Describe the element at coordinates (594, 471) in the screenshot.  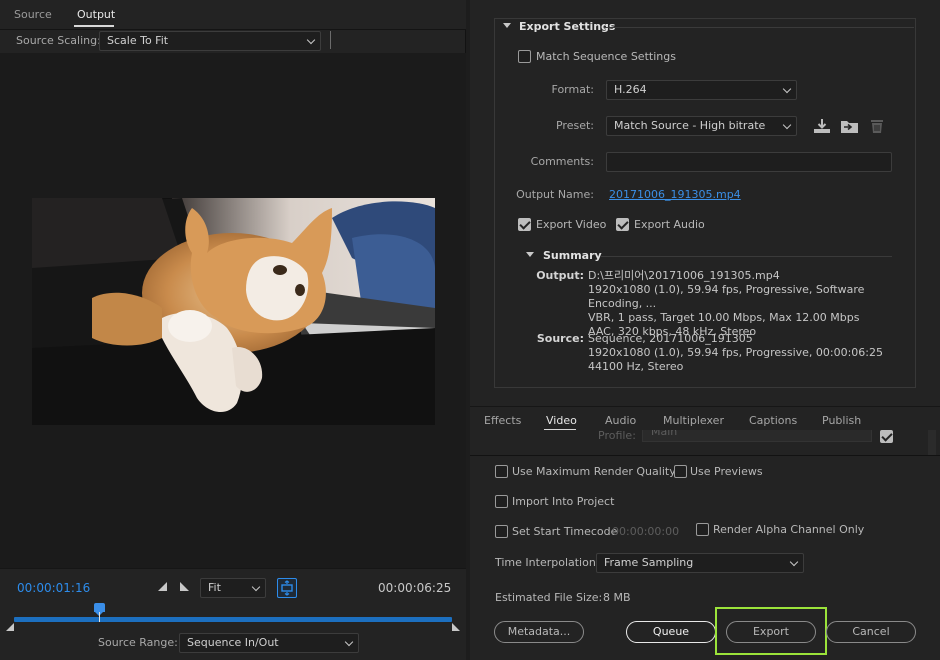
I see `max-render-quality-label: Use Maximum Render Quality` at that location.